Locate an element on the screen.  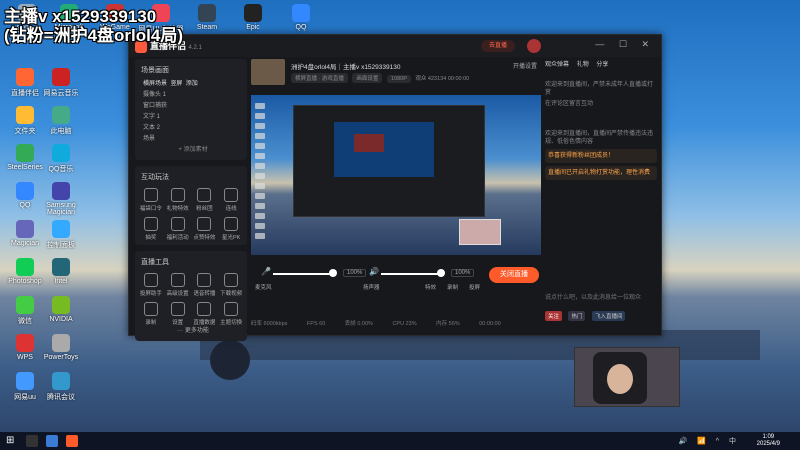
interact-tool: 抽奖 is located at coordinates (151, 228).